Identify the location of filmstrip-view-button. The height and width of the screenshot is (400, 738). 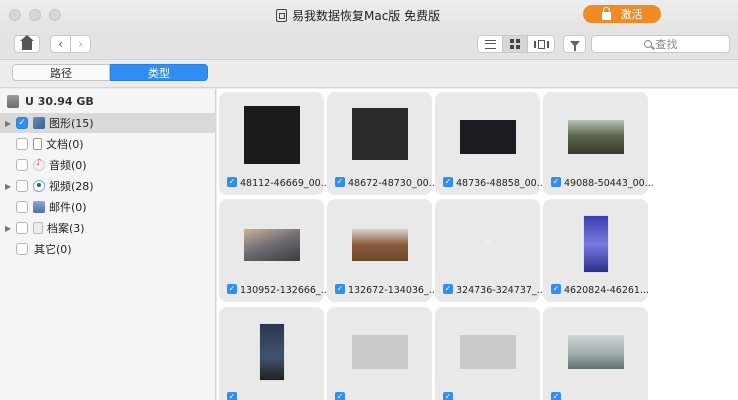
(541, 44).